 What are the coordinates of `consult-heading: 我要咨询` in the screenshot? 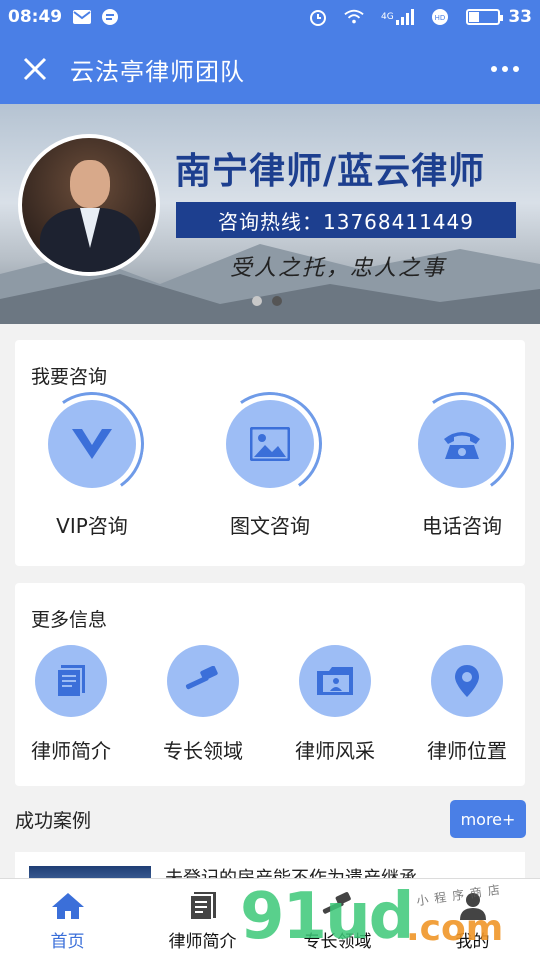 It's located at (69, 377).